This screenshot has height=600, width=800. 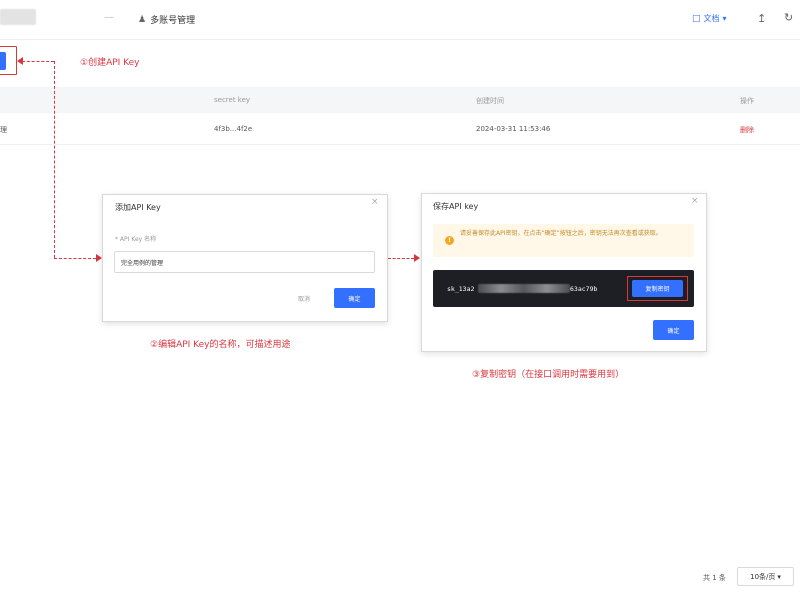 What do you see at coordinates (561, 233) in the screenshot?
I see `warning-text: 请妥善保存此API密钥，在点击“确定”按钮之后，密钥无法再次查看或获取。` at bounding box center [561, 233].